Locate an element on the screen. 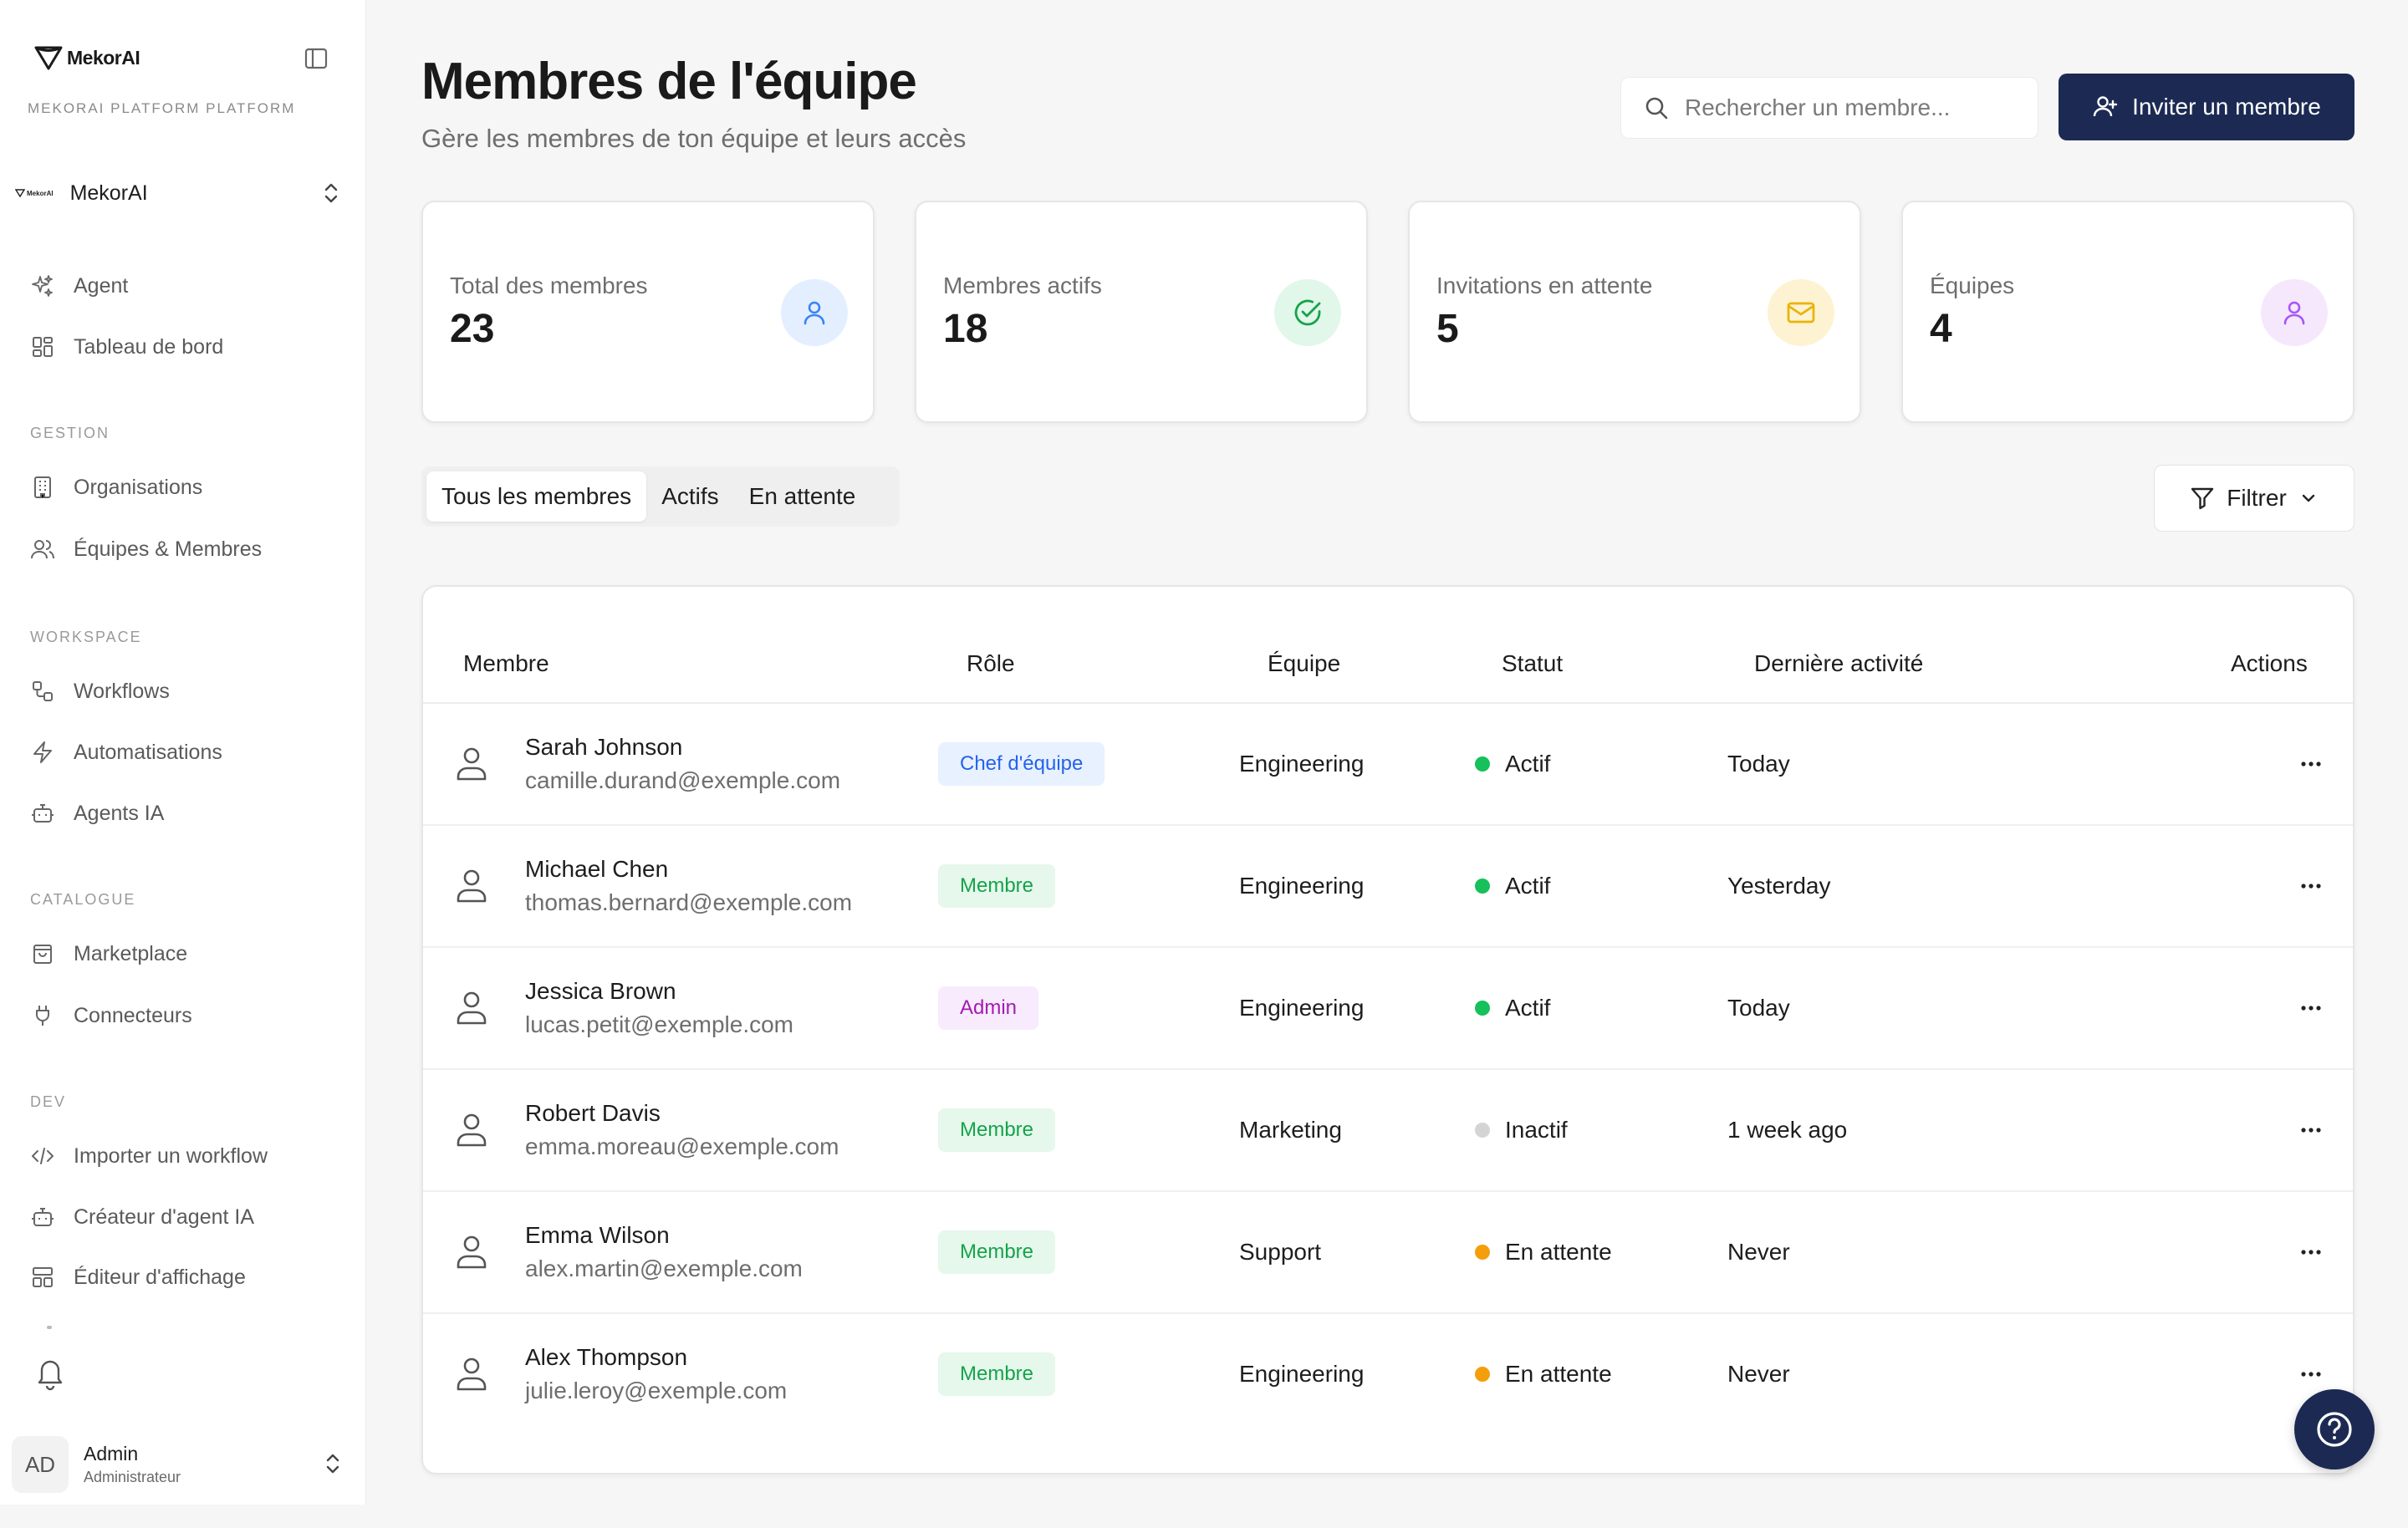  last-activity: 1 week ago is located at coordinates (1787, 1130).